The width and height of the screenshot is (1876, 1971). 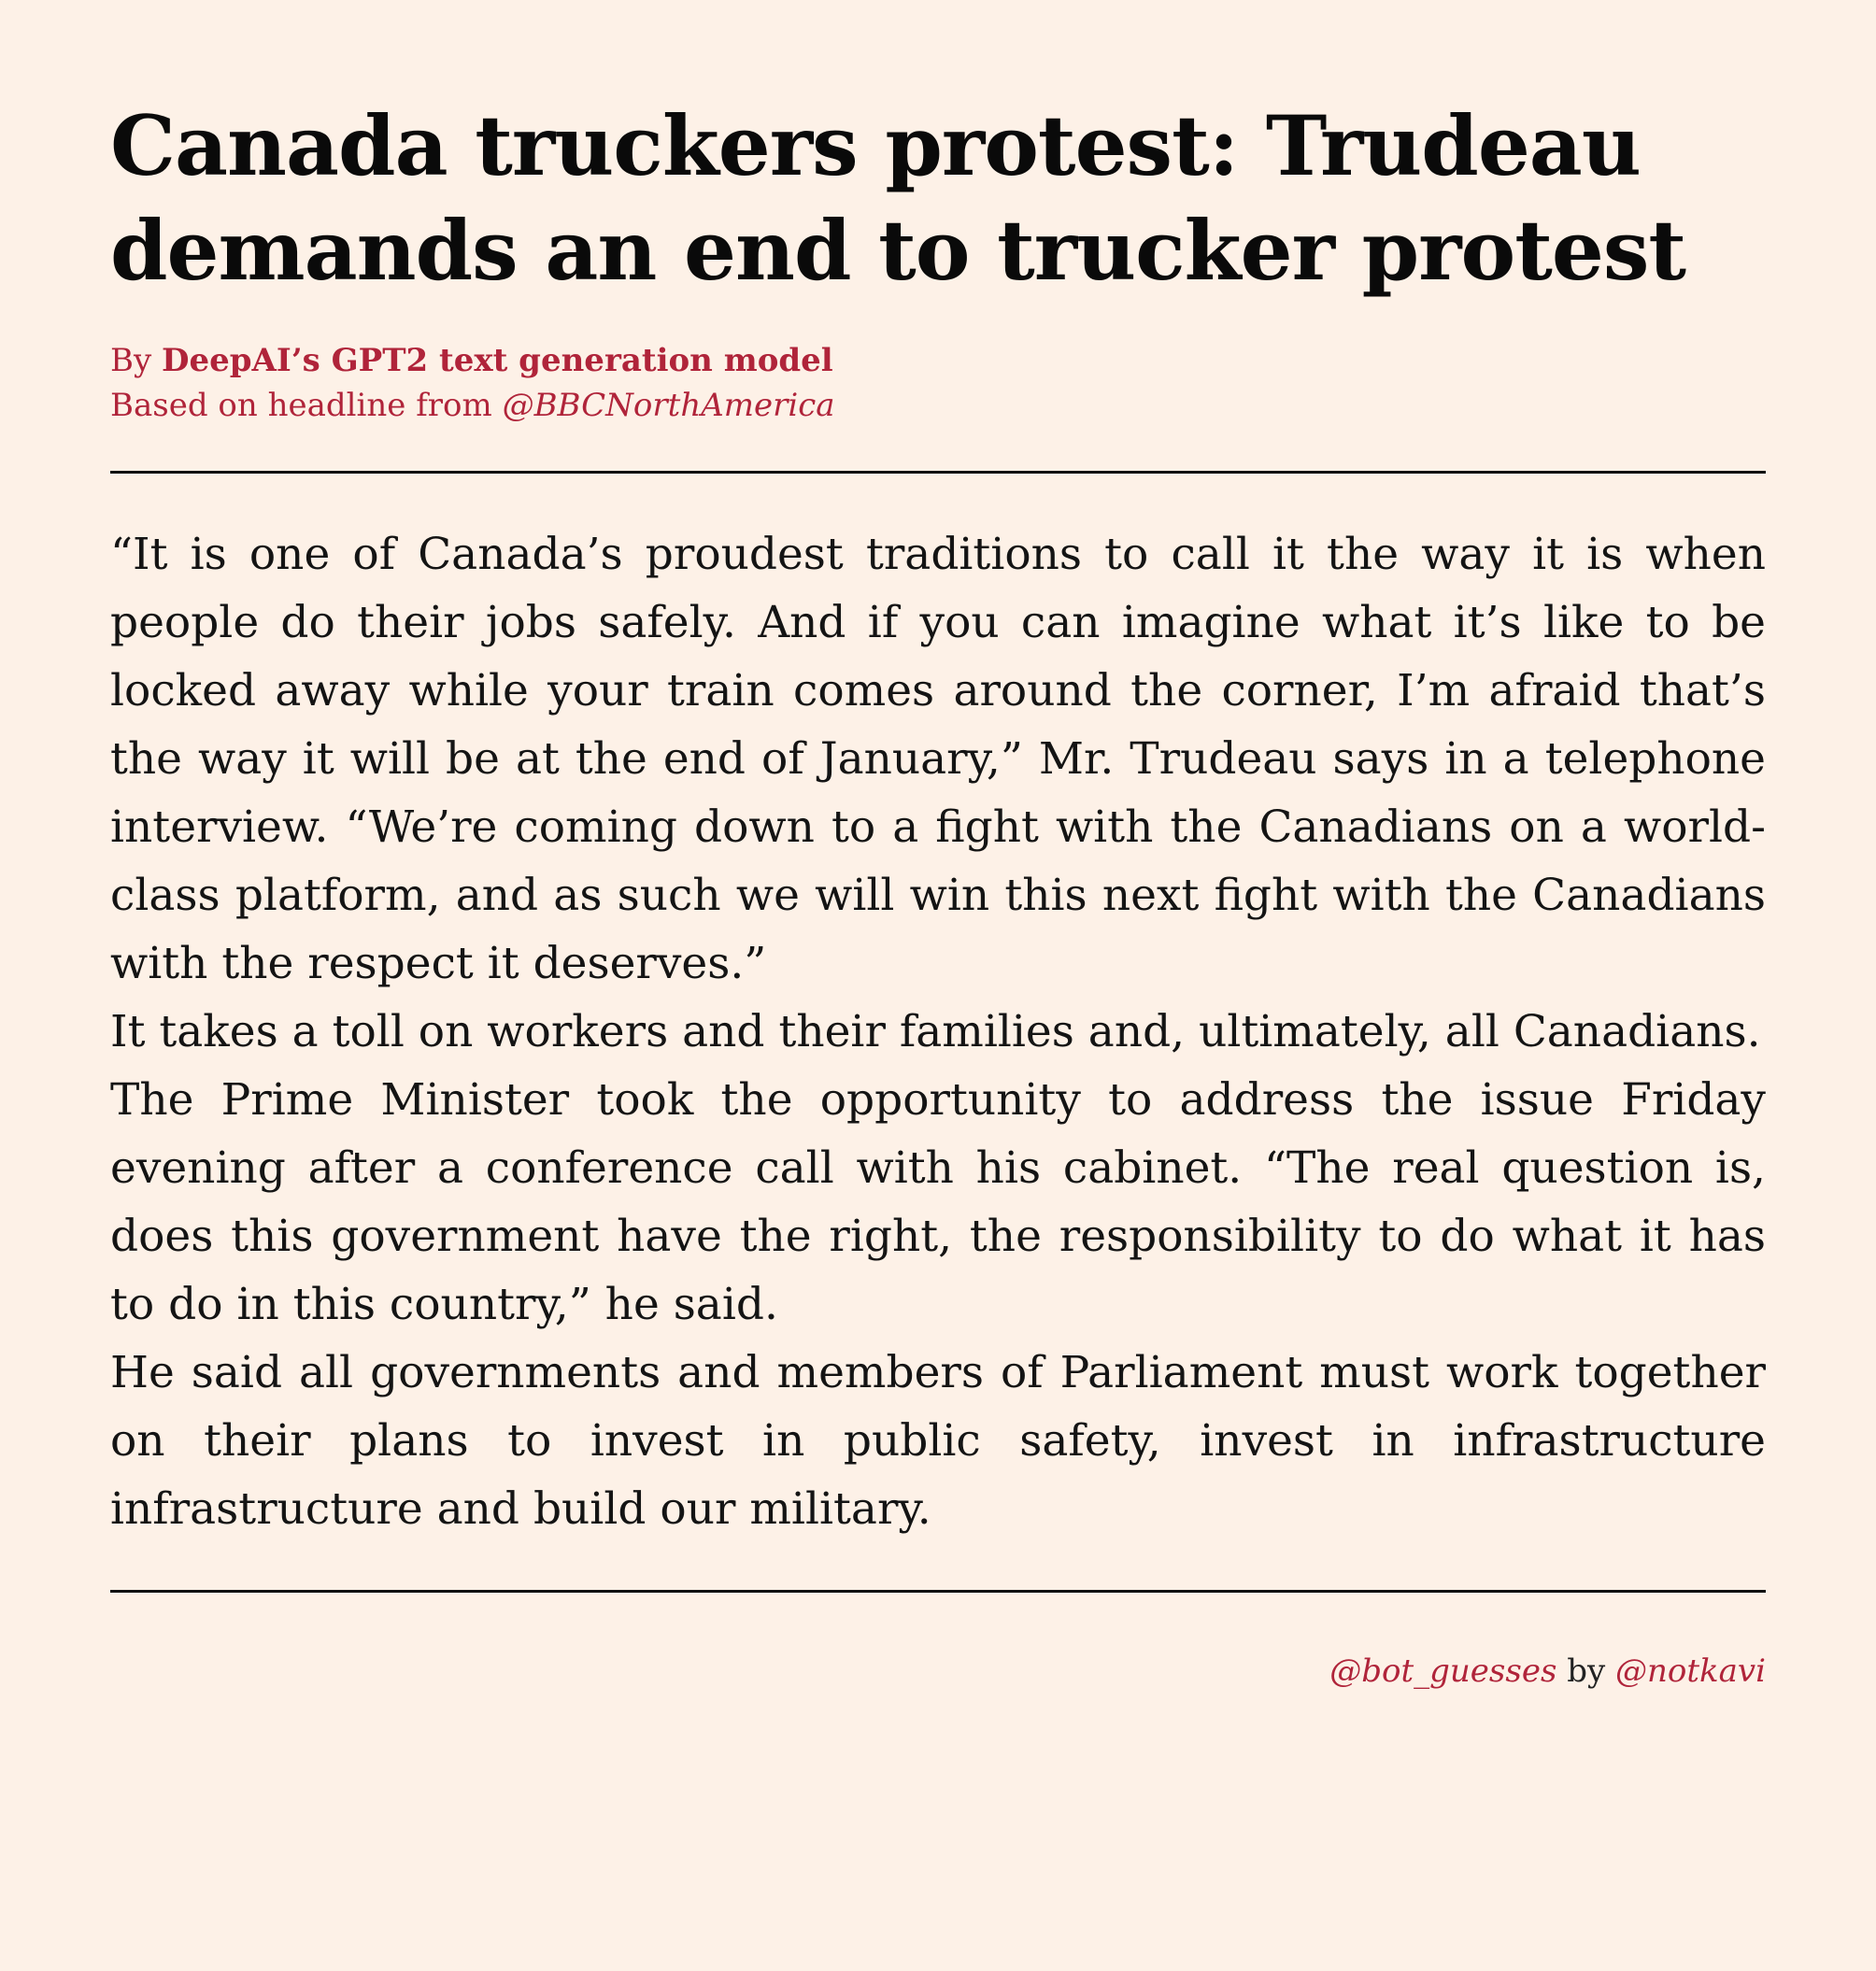 I want to click on bottom-divider, so click(x=938, y=1592).